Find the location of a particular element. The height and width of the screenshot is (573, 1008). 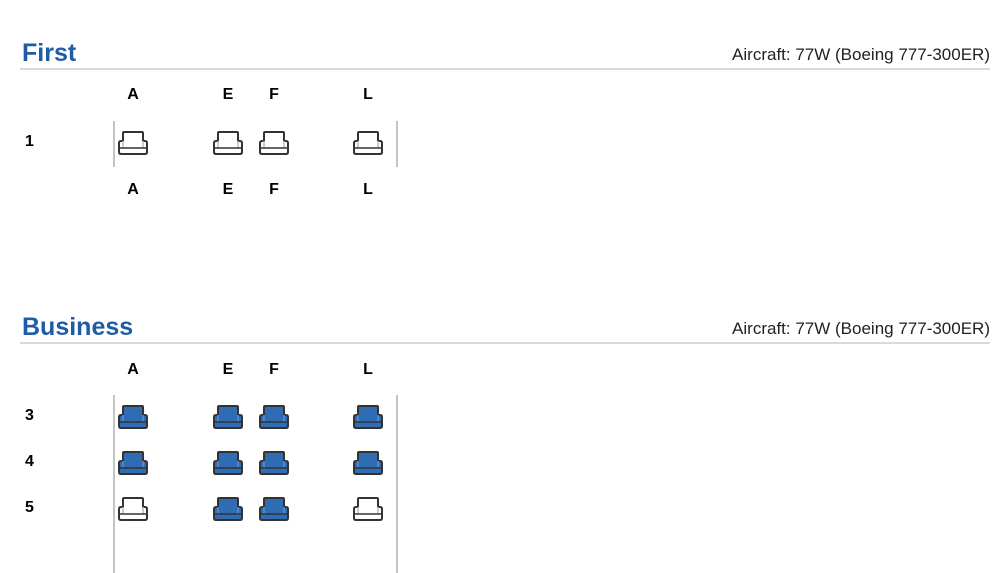

seat-5l-available is located at coordinates (368, 509).